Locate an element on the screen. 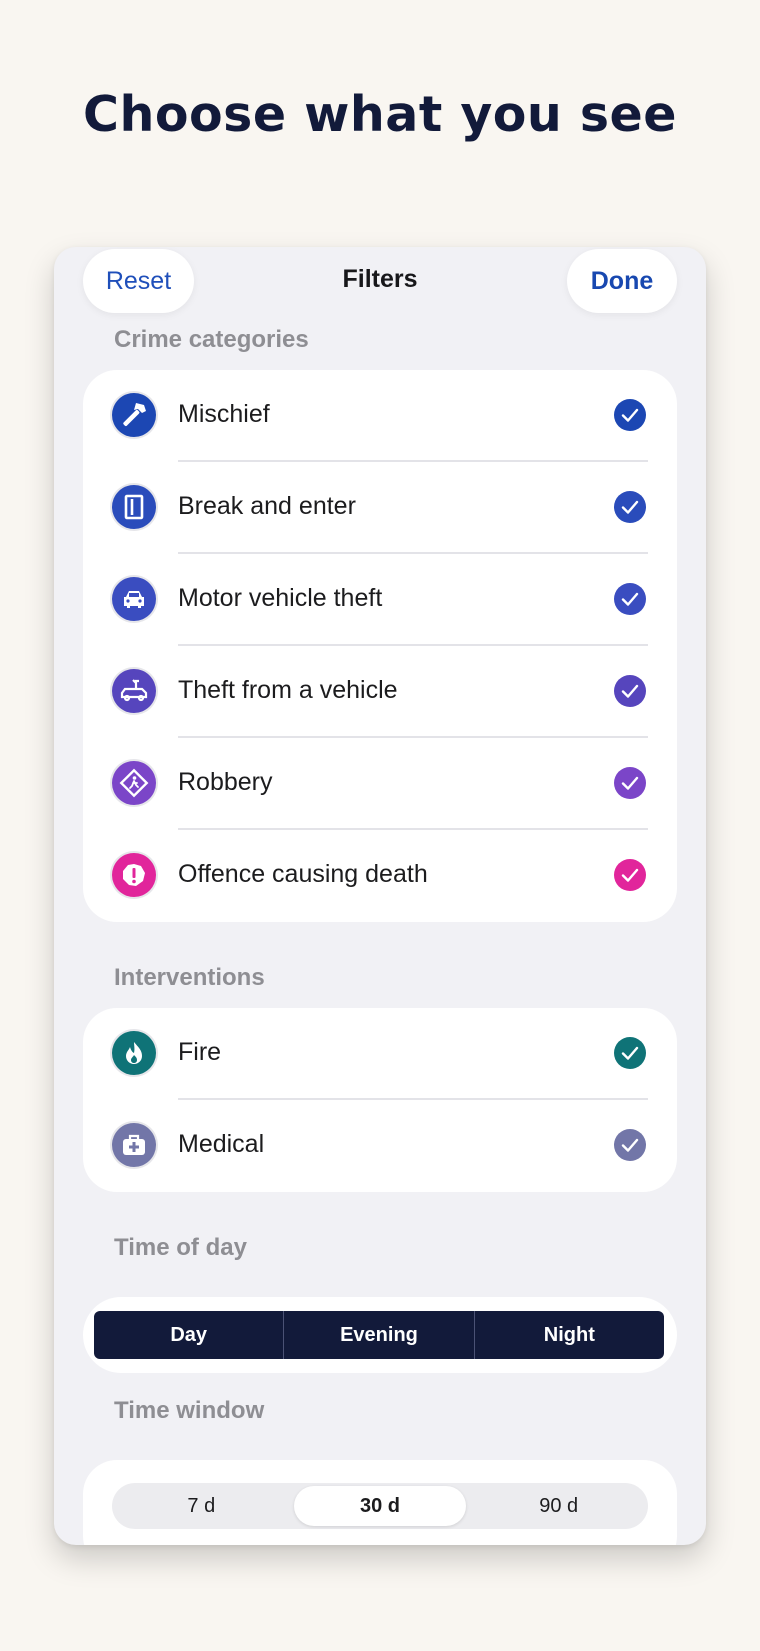 Image resolution: width=760 pixels, height=1651 pixels. segment-30d: 30 d is located at coordinates (380, 1506).